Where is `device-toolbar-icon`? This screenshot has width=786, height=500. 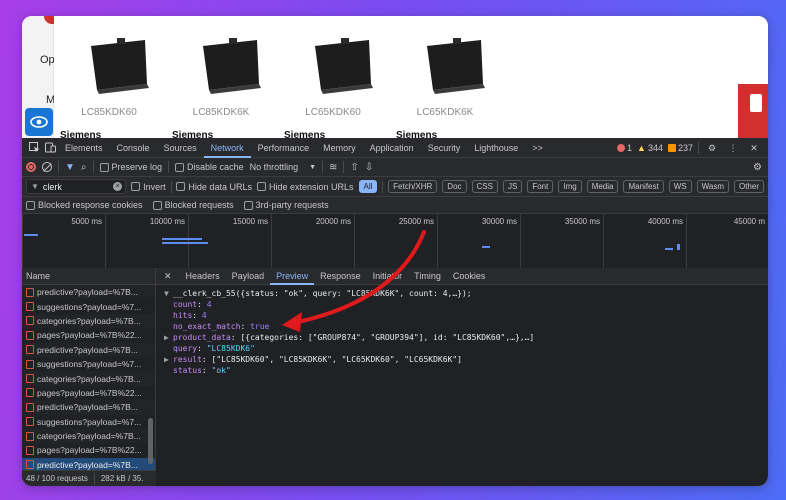
device-toolbar-icon is located at coordinates (50, 148).